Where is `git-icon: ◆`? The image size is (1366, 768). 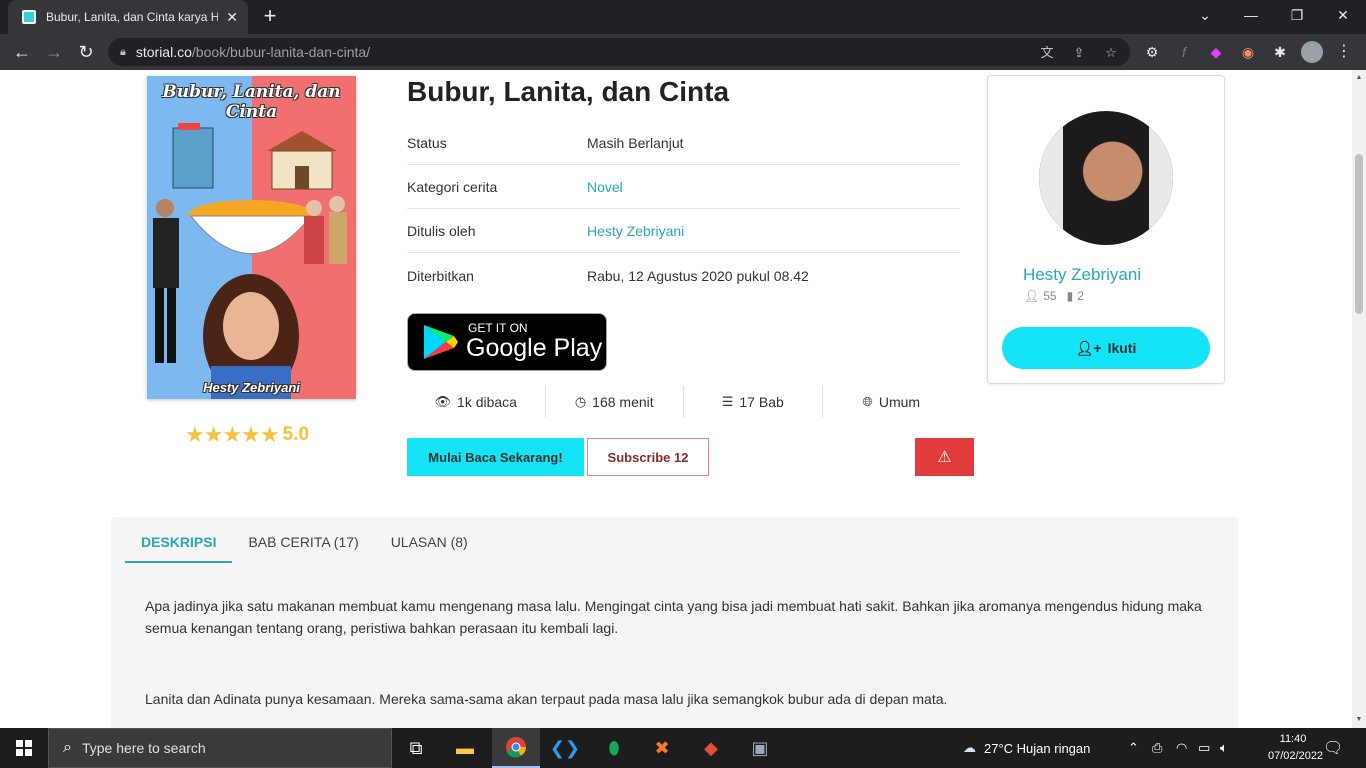
git-icon: ◆ is located at coordinates (711, 748).